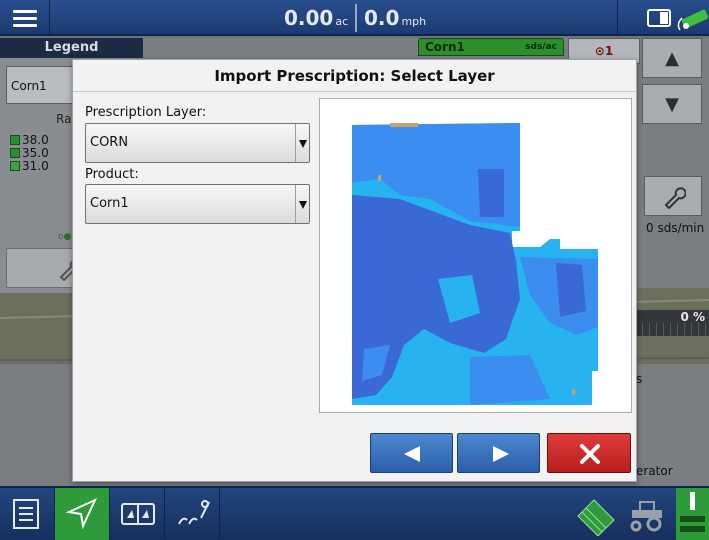 The width and height of the screenshot is (709, 540). I want to click on guidance-button, so click(82, 514).